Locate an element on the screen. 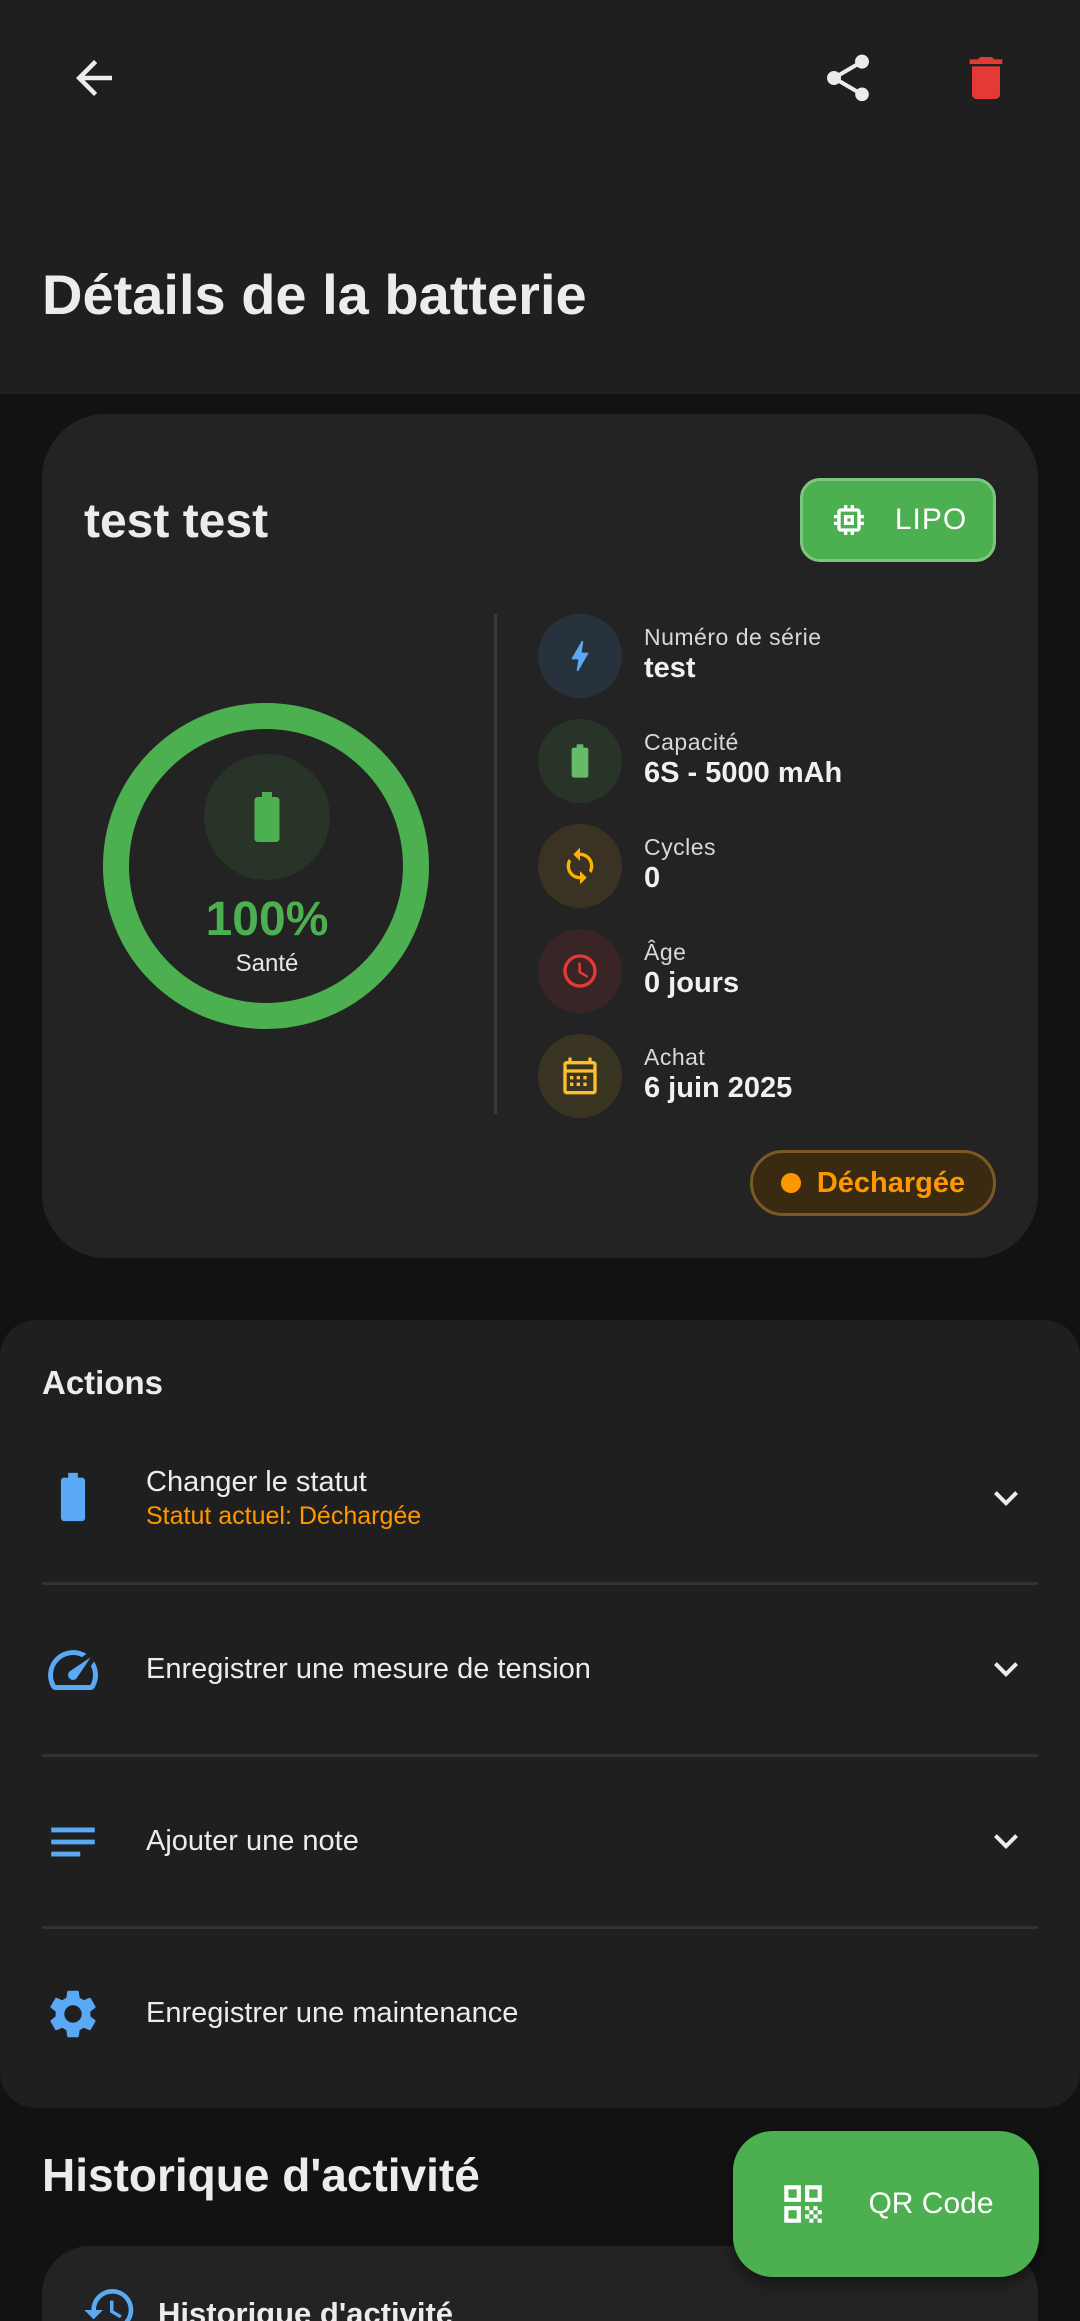 The image size is (1080, 2321). share-icon is located at coordinates (848, 78).